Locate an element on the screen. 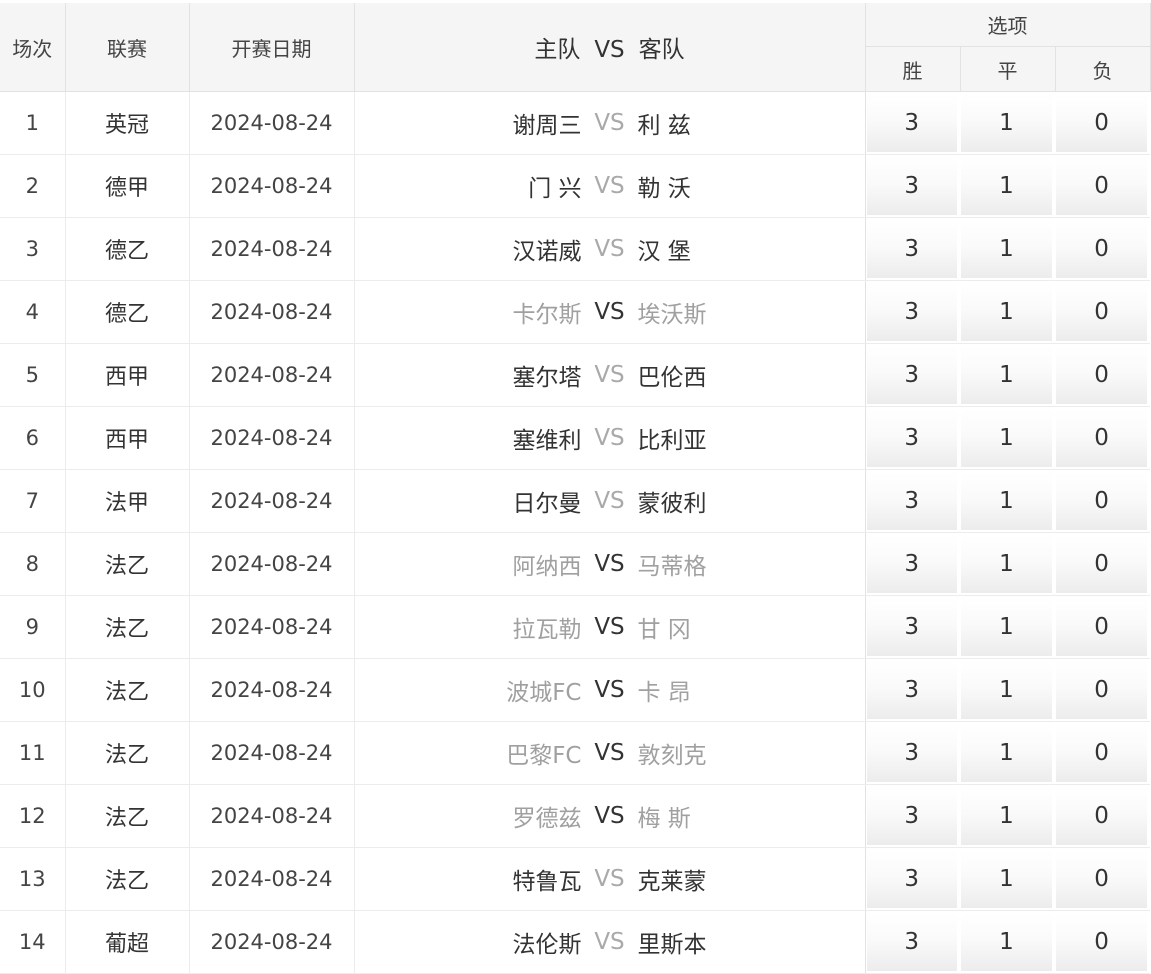 This screenshot has height=974, width=1151. table-row: 6 西甲 2024-08-24 塞维利 VS 比利亚 3 1 0 is located at coordinates (575, 438).